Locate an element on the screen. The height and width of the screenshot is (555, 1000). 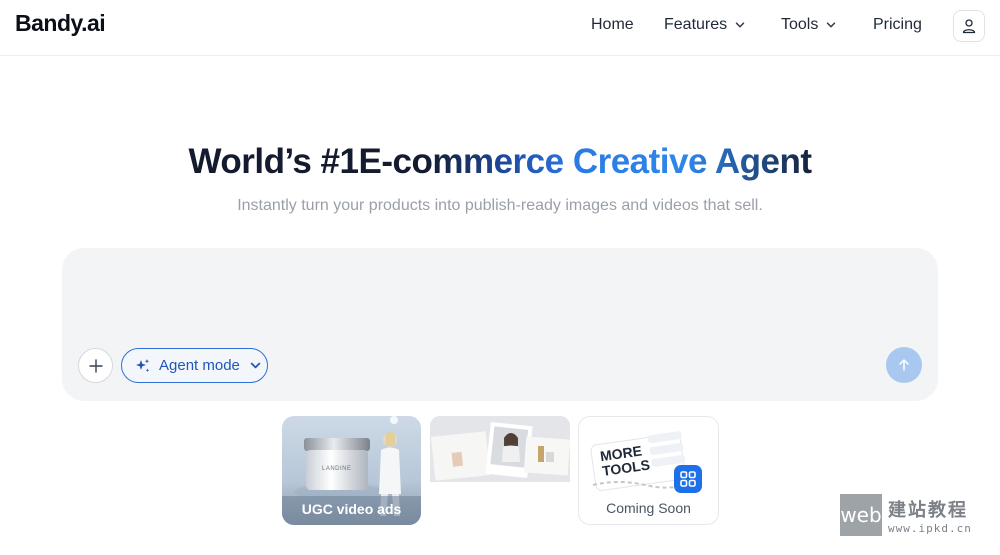
card-ugc-video-ads: LANDINE UGC video ads is located at coordinates (351, 470).